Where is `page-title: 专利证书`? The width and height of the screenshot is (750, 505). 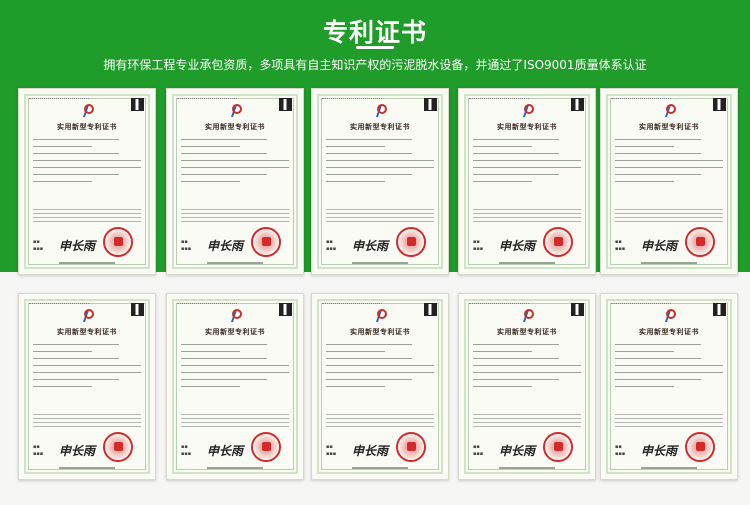 page-title: 专利证书 is located at coordinates (374, 32).